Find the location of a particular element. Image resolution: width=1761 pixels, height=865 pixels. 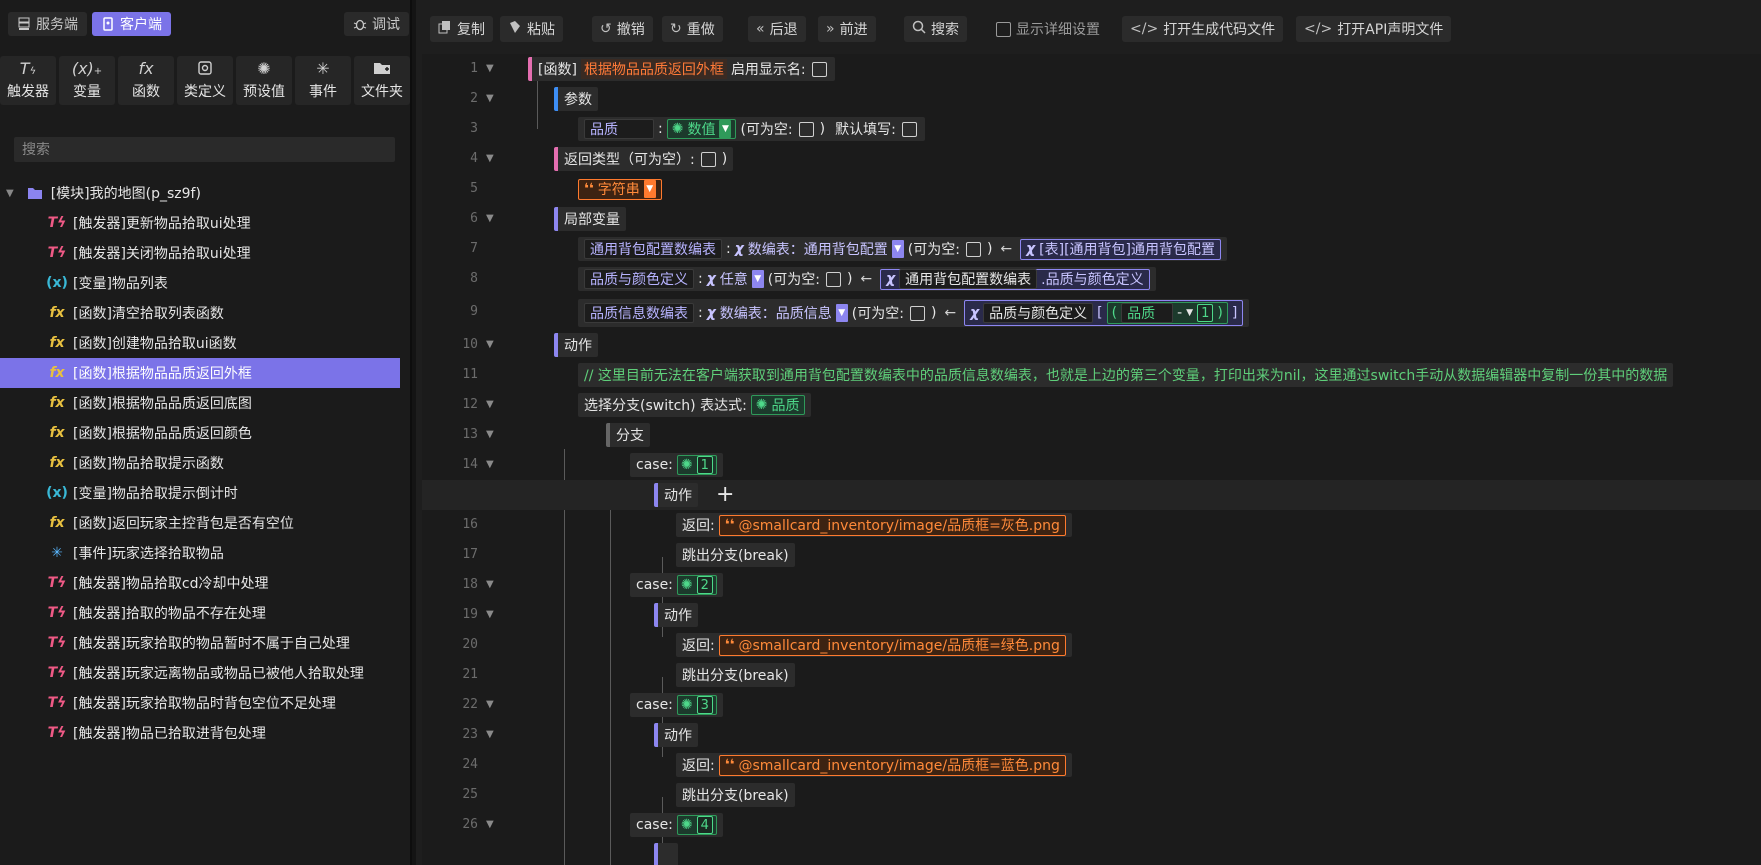

new-preset-button: ✺ 预设值 is located at coordinates (264, 80).